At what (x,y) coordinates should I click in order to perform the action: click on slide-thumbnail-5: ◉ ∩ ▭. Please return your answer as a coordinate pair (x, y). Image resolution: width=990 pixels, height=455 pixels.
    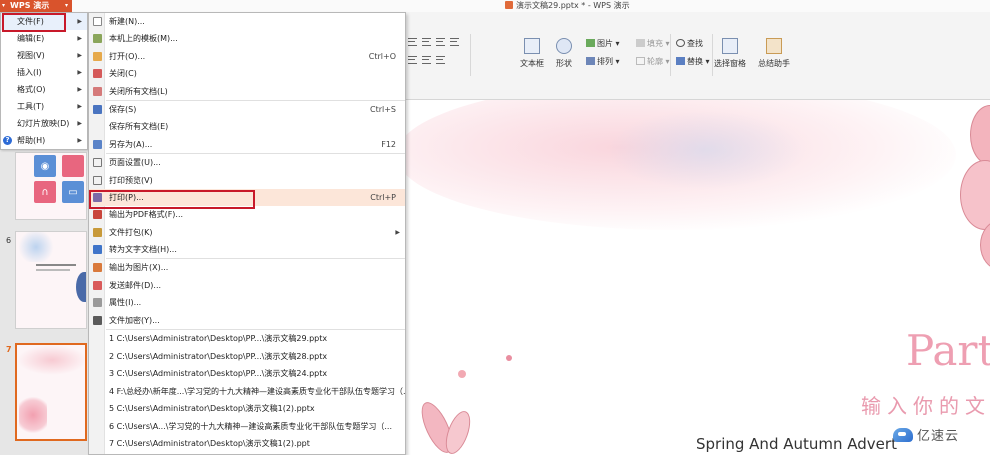
    Looking at the image, I should click on (51, 186).